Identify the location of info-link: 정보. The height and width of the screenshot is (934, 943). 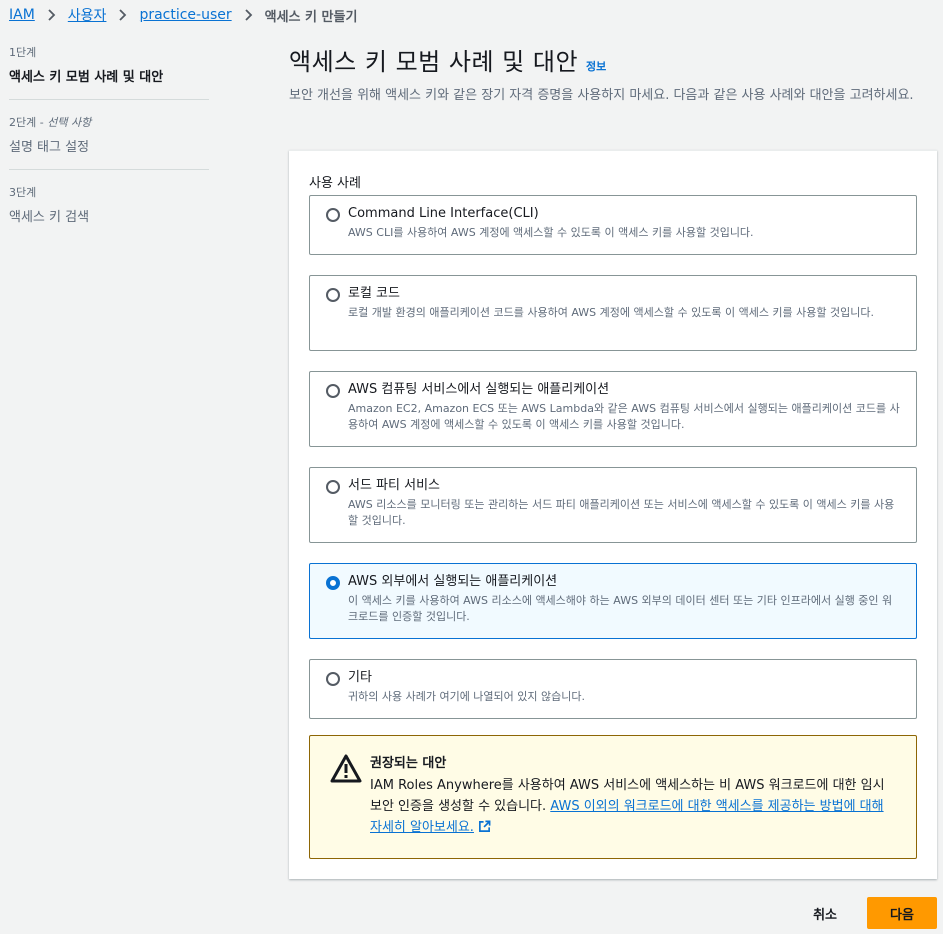
(596, 66).